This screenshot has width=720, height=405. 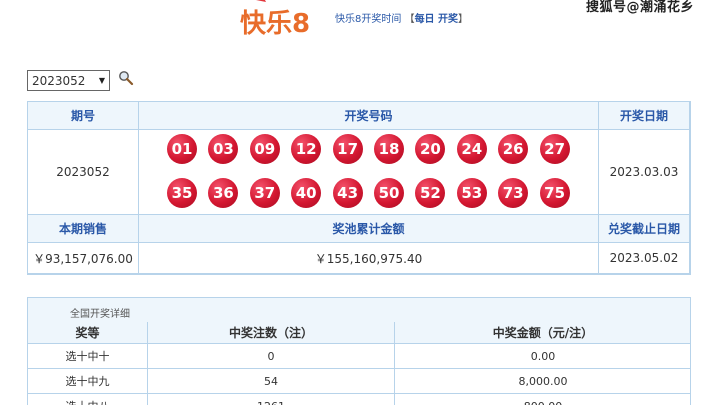 What do you see at coordinates (347, 149) in the screenshot?
I see `number-ball: 17` at bounding box center [347, 149].